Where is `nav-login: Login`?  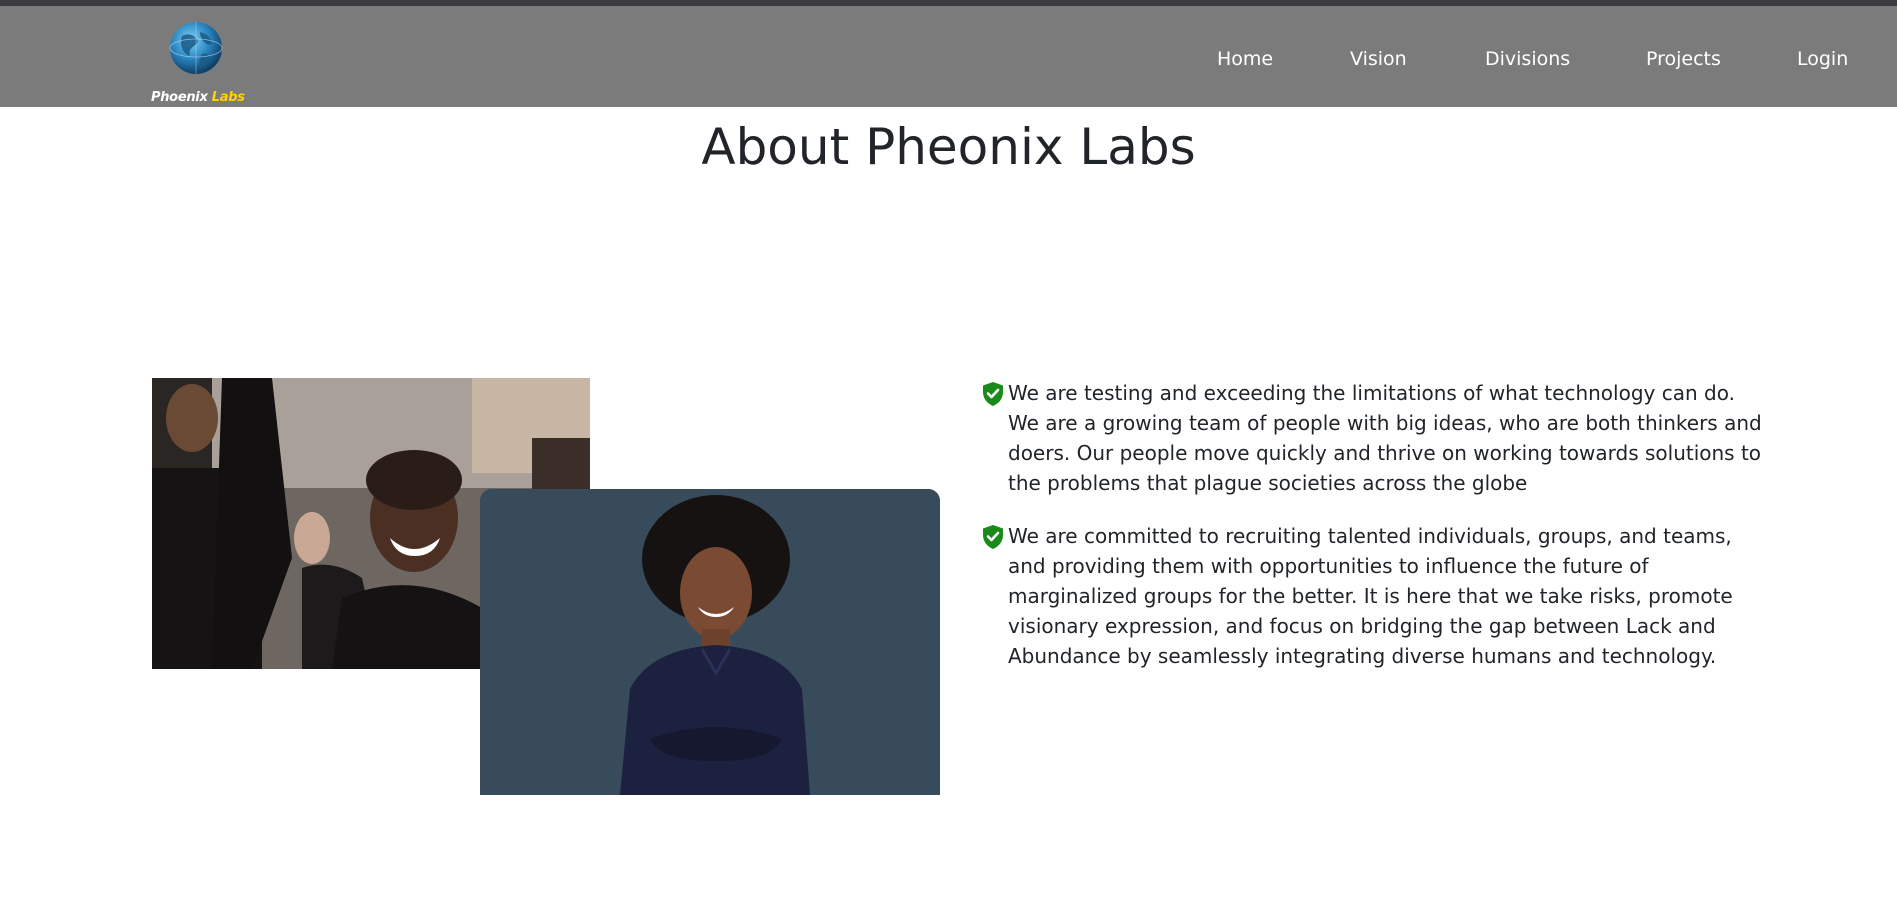
nav-login: Login is located at coordinates (1822, 59).